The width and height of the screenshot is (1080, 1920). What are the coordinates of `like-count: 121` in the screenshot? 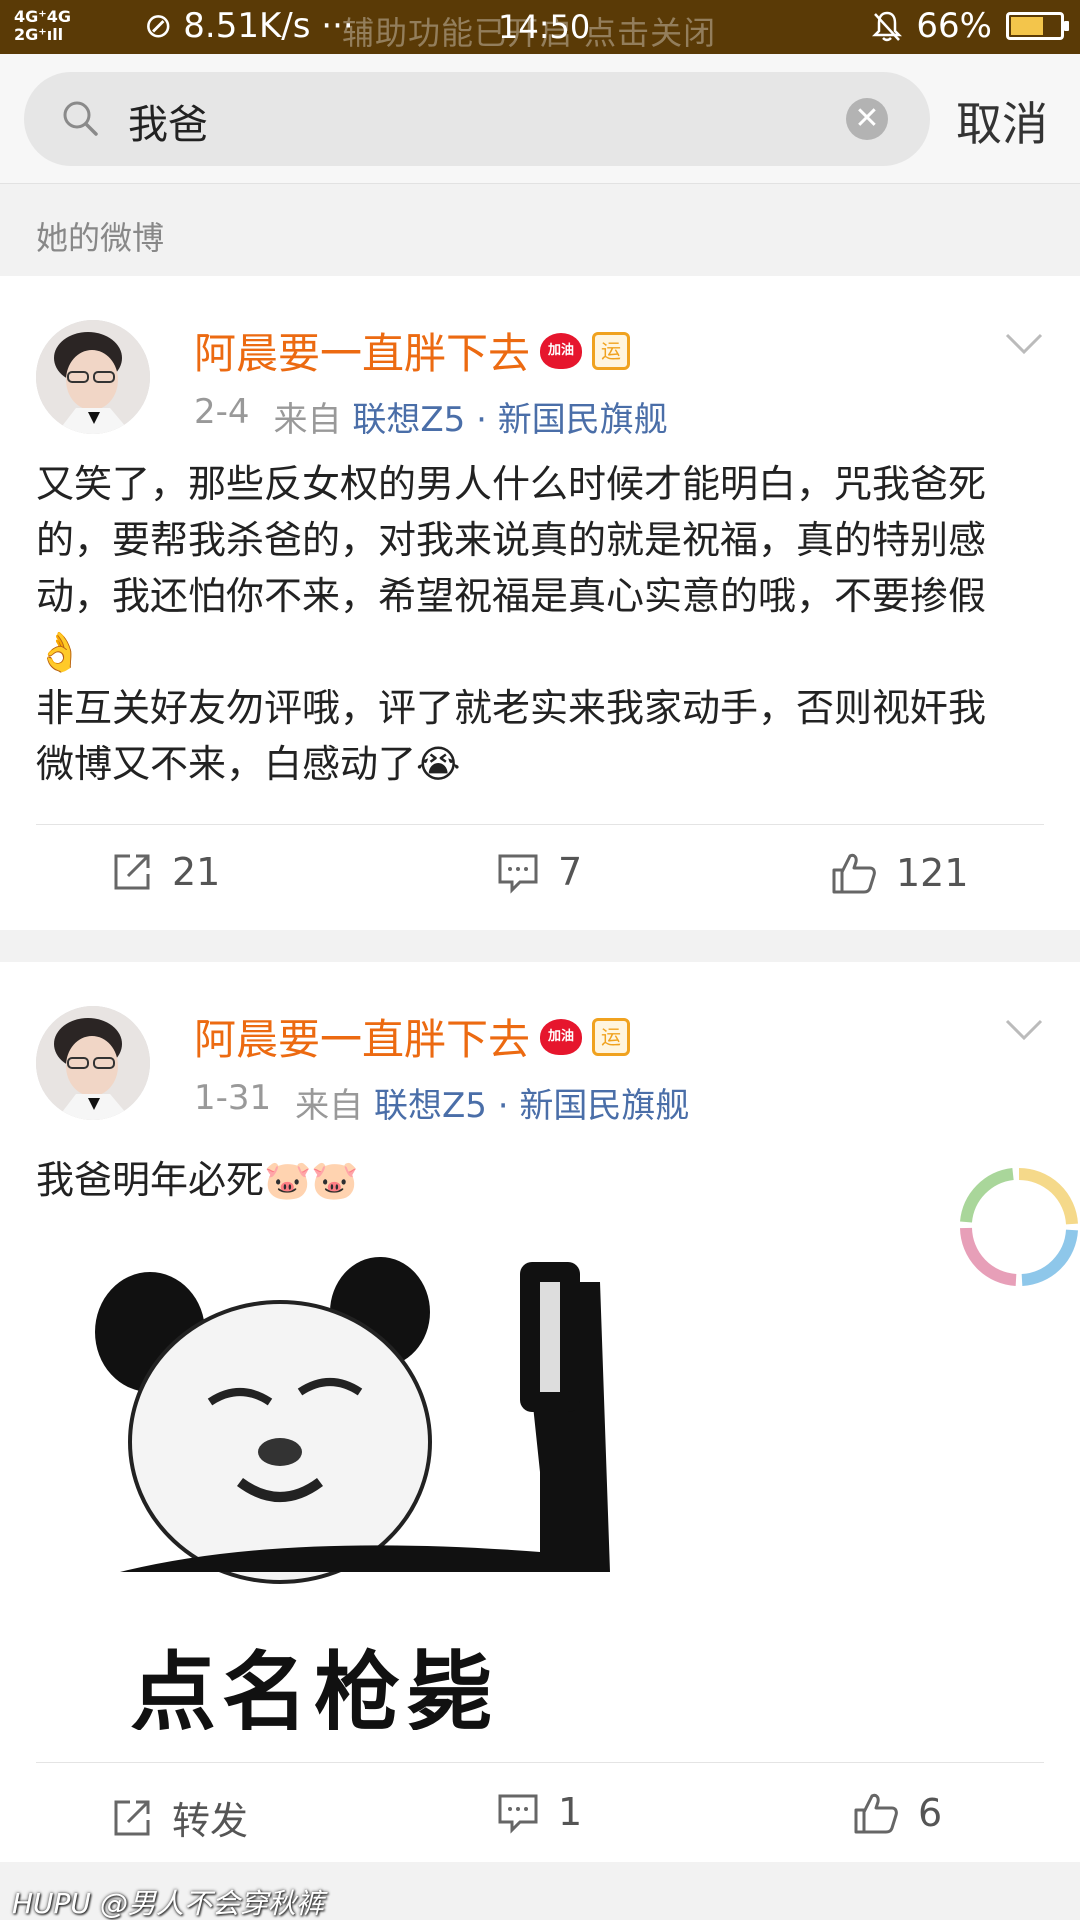 It's located at (932, 873).